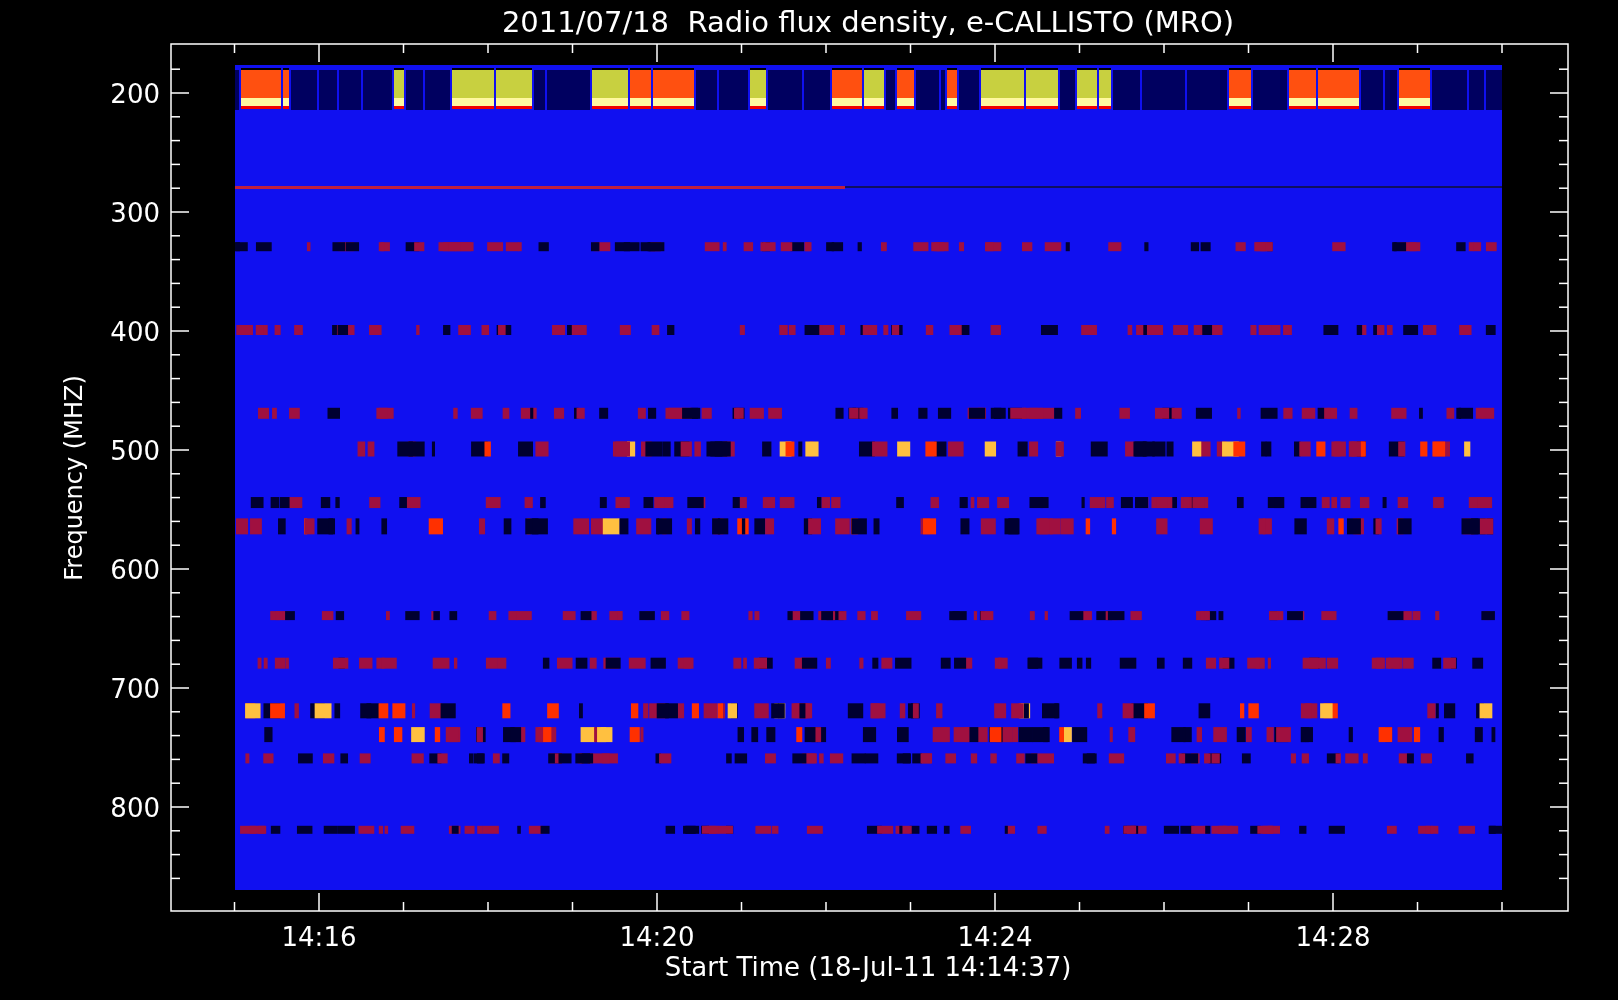 The width and height of the screenshot is (1618, 1000). What do you see at coordinates (135, 332) in the screenshot?
I see `y-tick-label: 400` at bounding box center [135, 332].